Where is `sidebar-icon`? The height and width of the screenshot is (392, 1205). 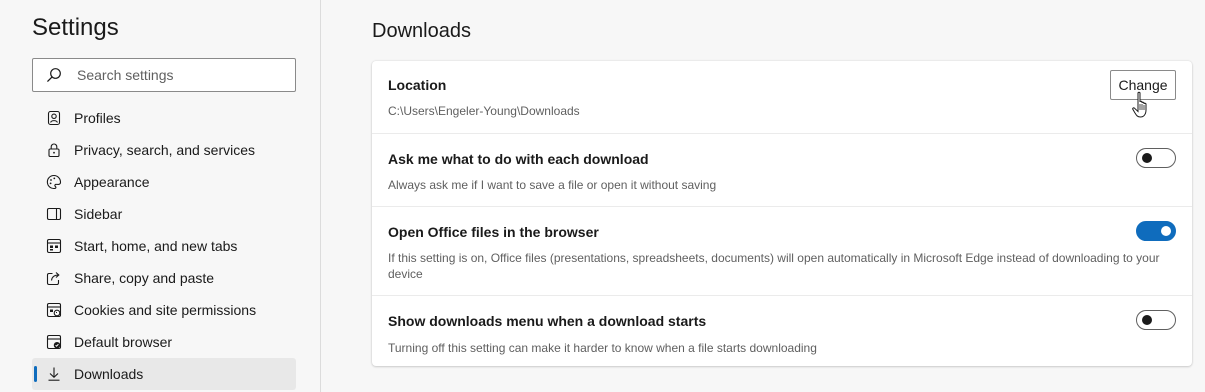 sidebar-icon is located at coordinates (54, 214).